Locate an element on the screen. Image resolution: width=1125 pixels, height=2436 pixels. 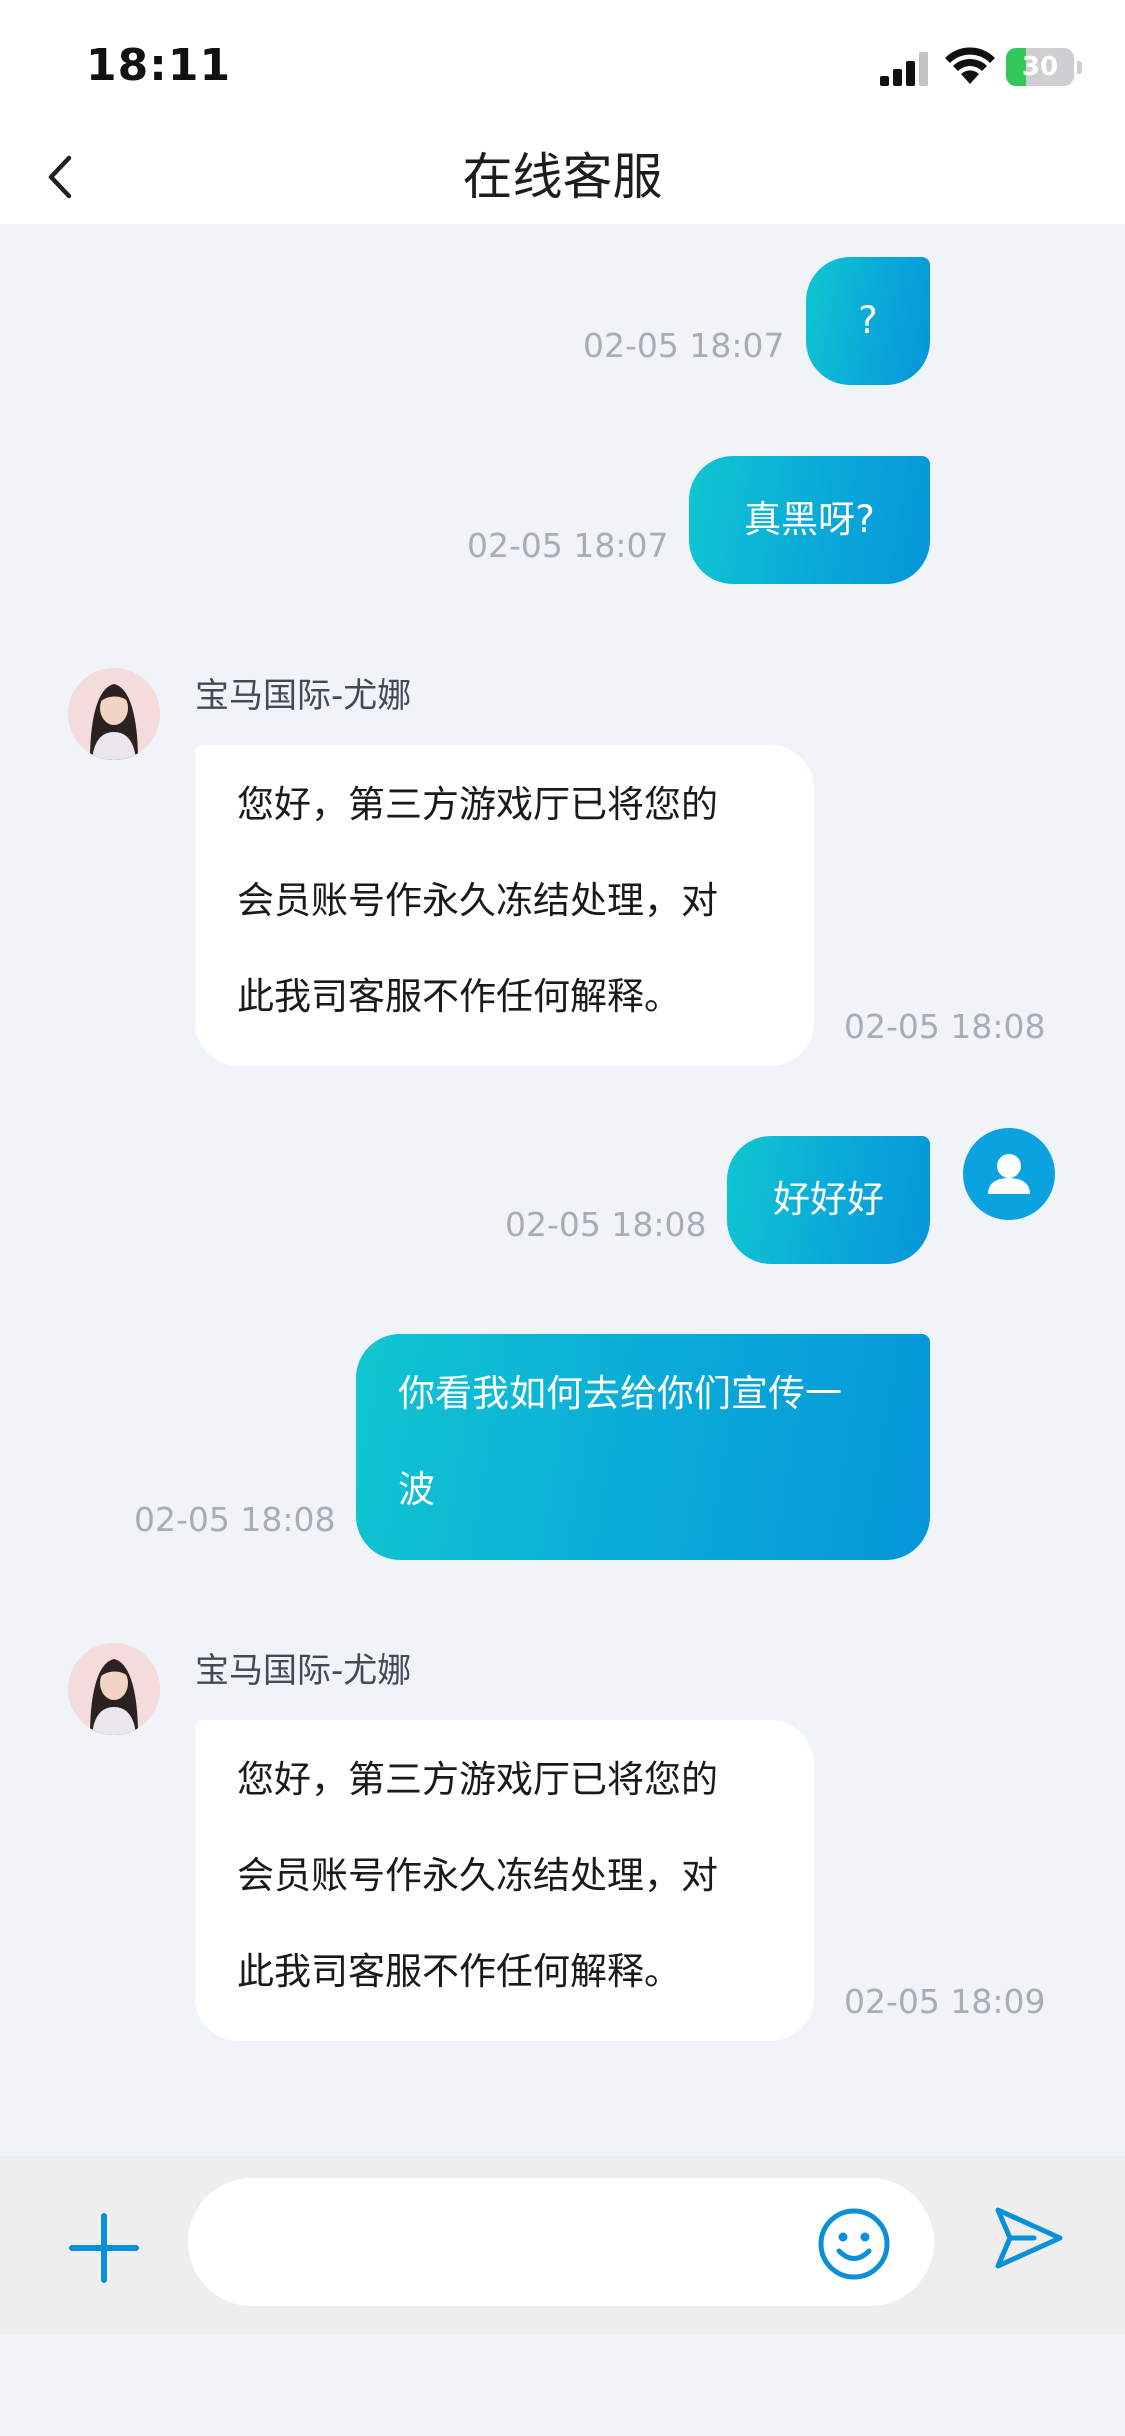
emoji-button is located at coordinates (854, 2244).